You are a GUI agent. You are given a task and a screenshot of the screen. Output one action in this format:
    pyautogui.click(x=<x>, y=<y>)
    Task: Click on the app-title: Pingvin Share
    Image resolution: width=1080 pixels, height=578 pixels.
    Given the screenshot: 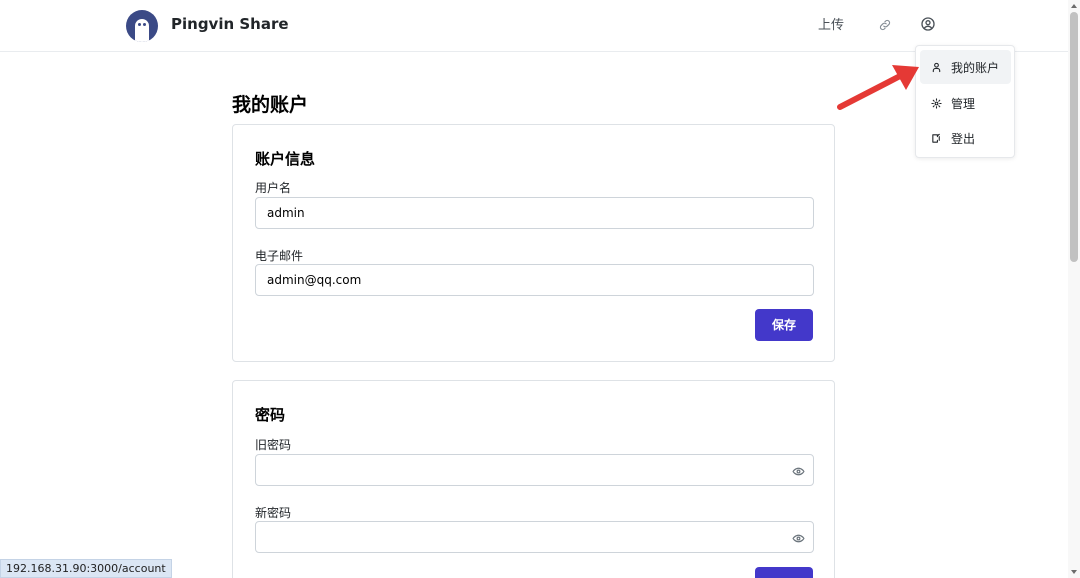 What is the action you would take?
    pyautogui.click(x=230, y=24)
    